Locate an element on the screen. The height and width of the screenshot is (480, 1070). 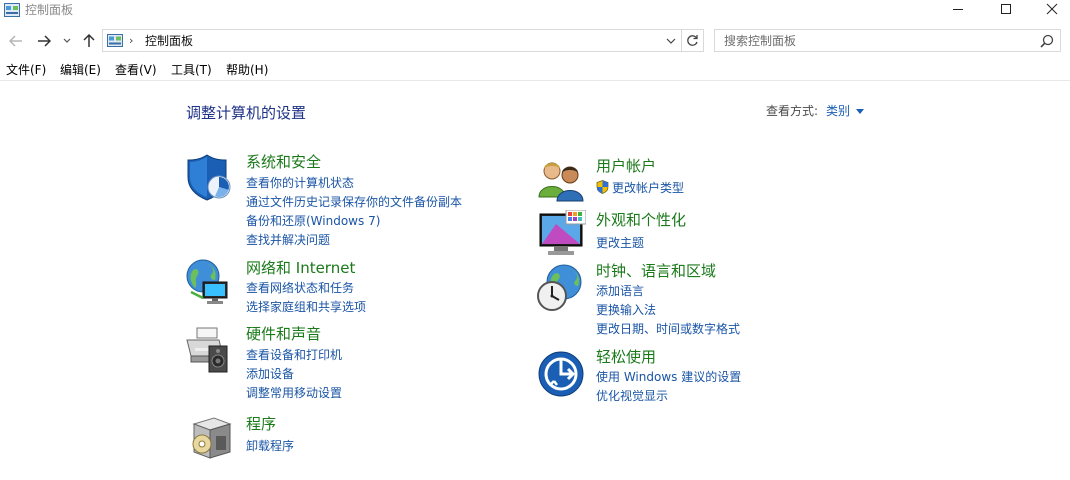
link-view-computer-status: 查看你的计算机状态 is located at coordinates (300, 183).